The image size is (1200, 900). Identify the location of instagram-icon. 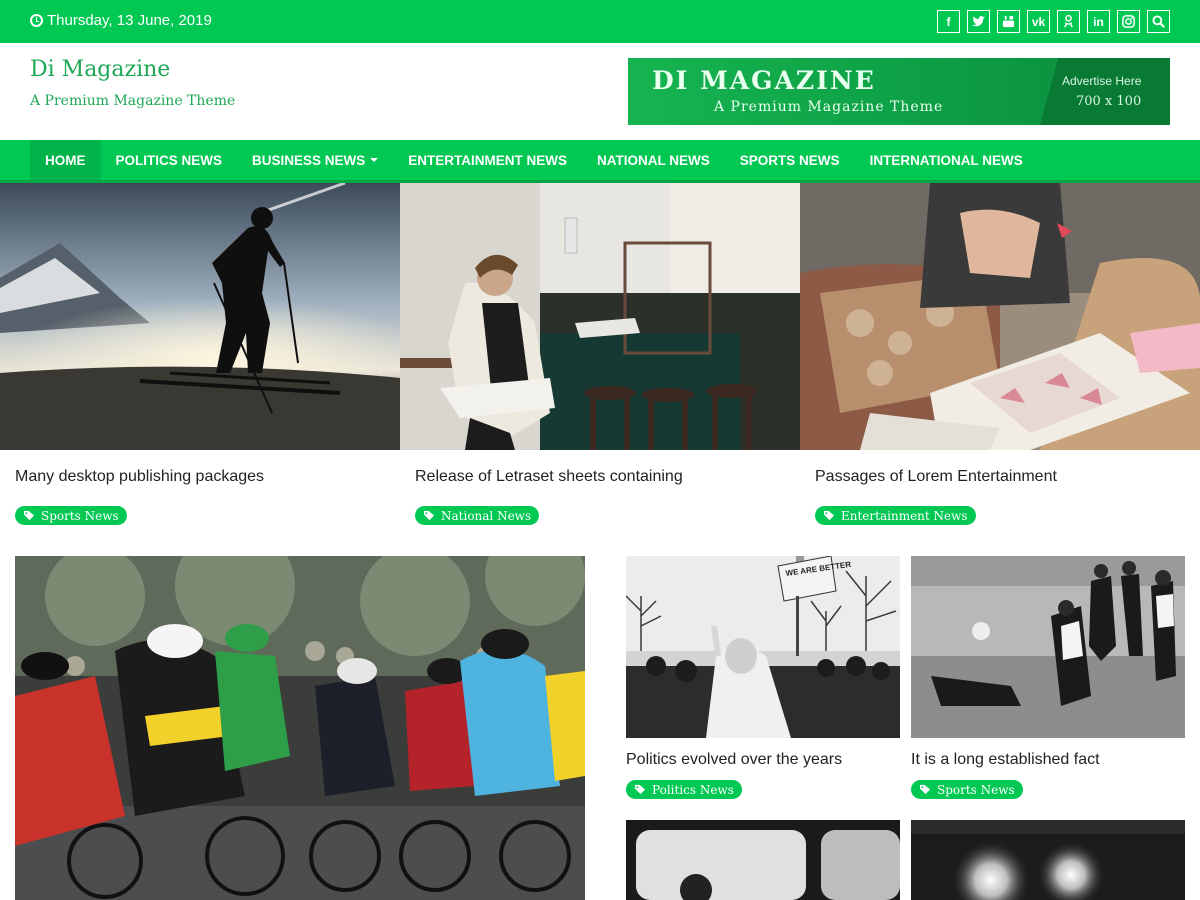
(1128, 21).